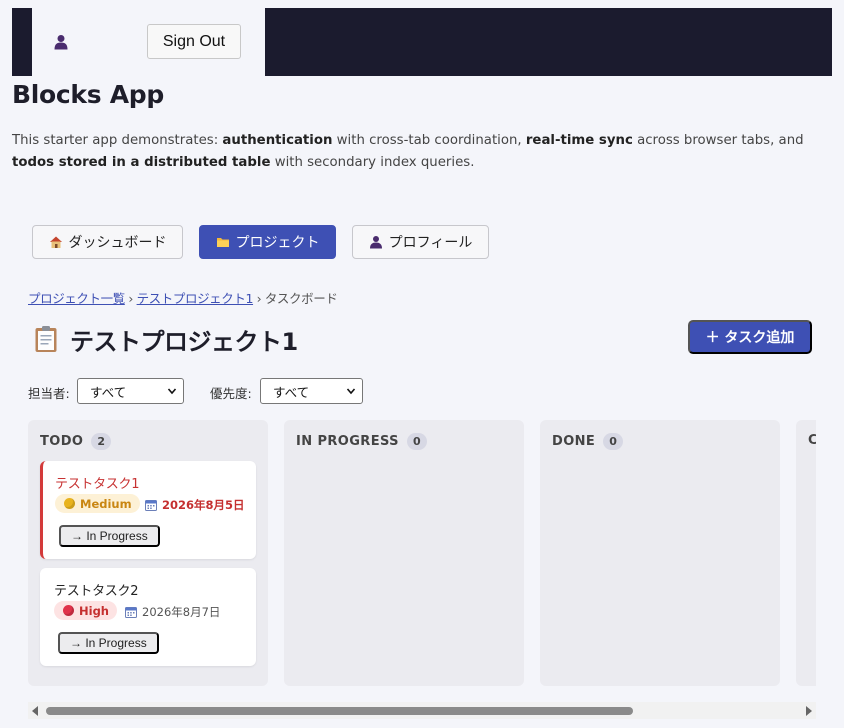 The image size is (844, 728). Describe the element at coordinates (108, 392) in the screenshot. I see `assignee-filter-value: すべて` at that location.